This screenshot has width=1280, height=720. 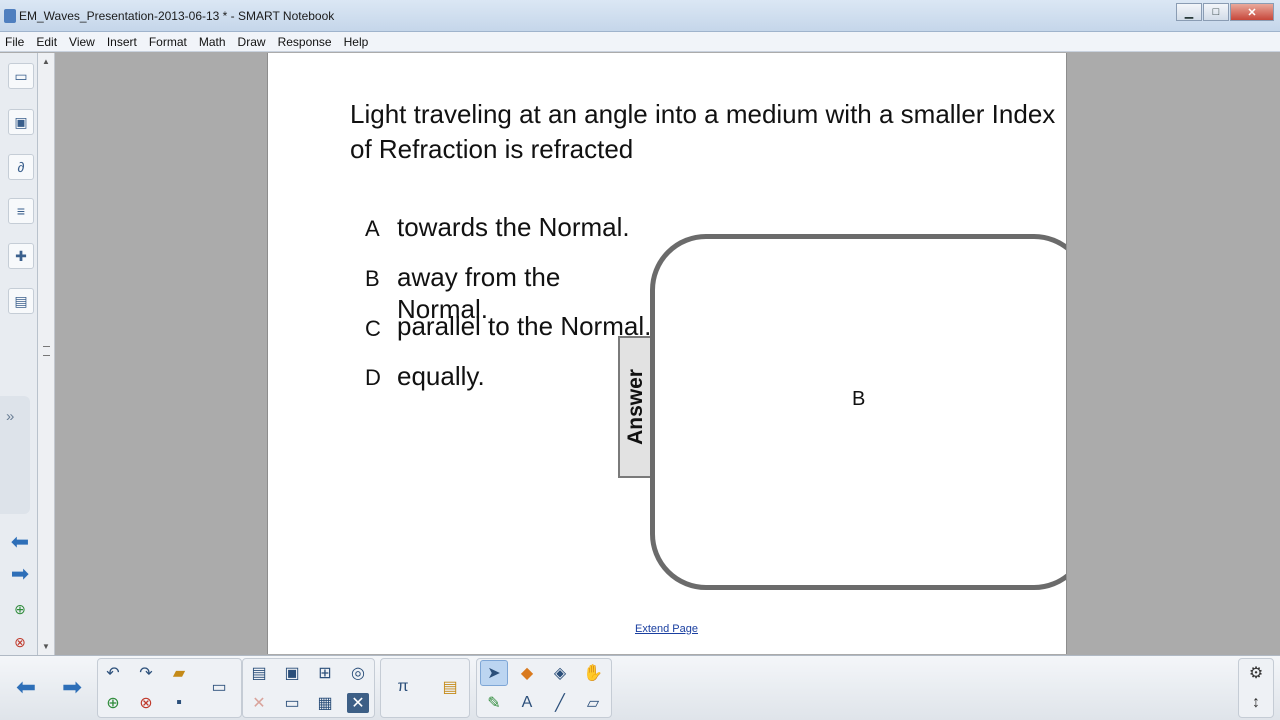 What do you see at coordinates (146, 673) in the screenshot?
I see `redo-icon: ↷` at bounding box center [146, 673].